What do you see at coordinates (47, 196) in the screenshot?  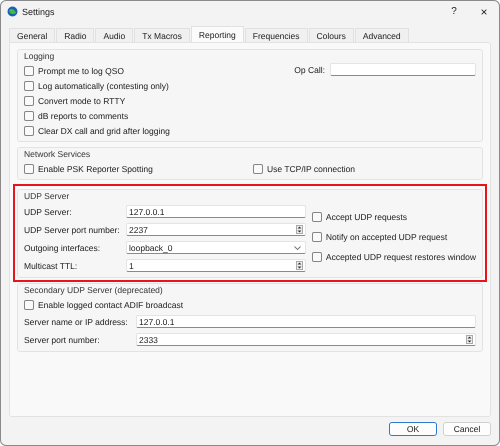 I see `group-title: UDP Server` at bounding box center [47, 196].